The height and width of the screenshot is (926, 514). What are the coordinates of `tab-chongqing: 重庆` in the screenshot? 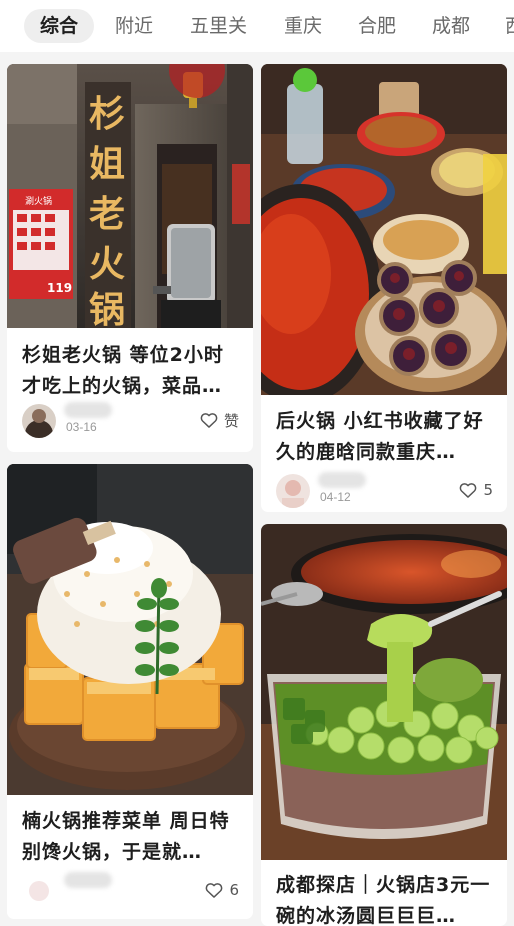 It's located at (303, 26).